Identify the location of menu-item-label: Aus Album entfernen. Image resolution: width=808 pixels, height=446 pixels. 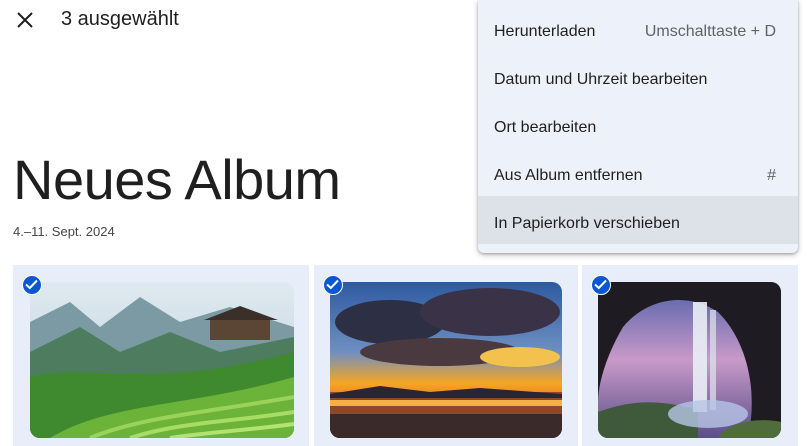
(568, 175).